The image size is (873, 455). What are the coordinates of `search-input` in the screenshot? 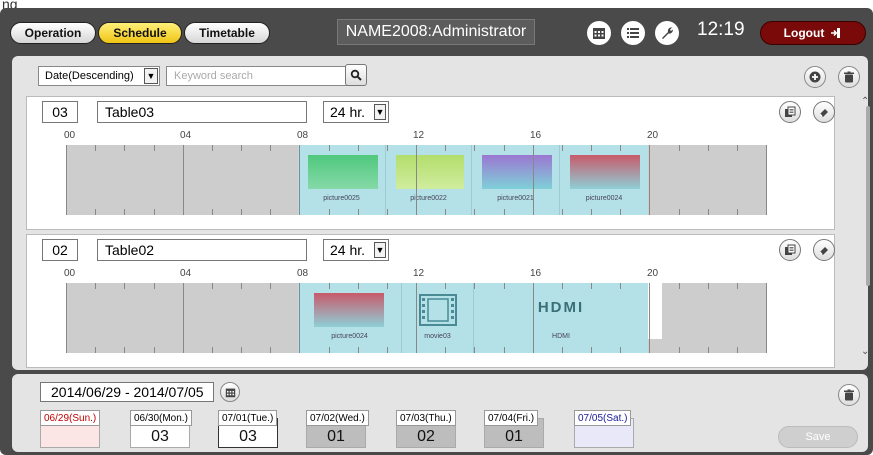 It's located at (259, 76).